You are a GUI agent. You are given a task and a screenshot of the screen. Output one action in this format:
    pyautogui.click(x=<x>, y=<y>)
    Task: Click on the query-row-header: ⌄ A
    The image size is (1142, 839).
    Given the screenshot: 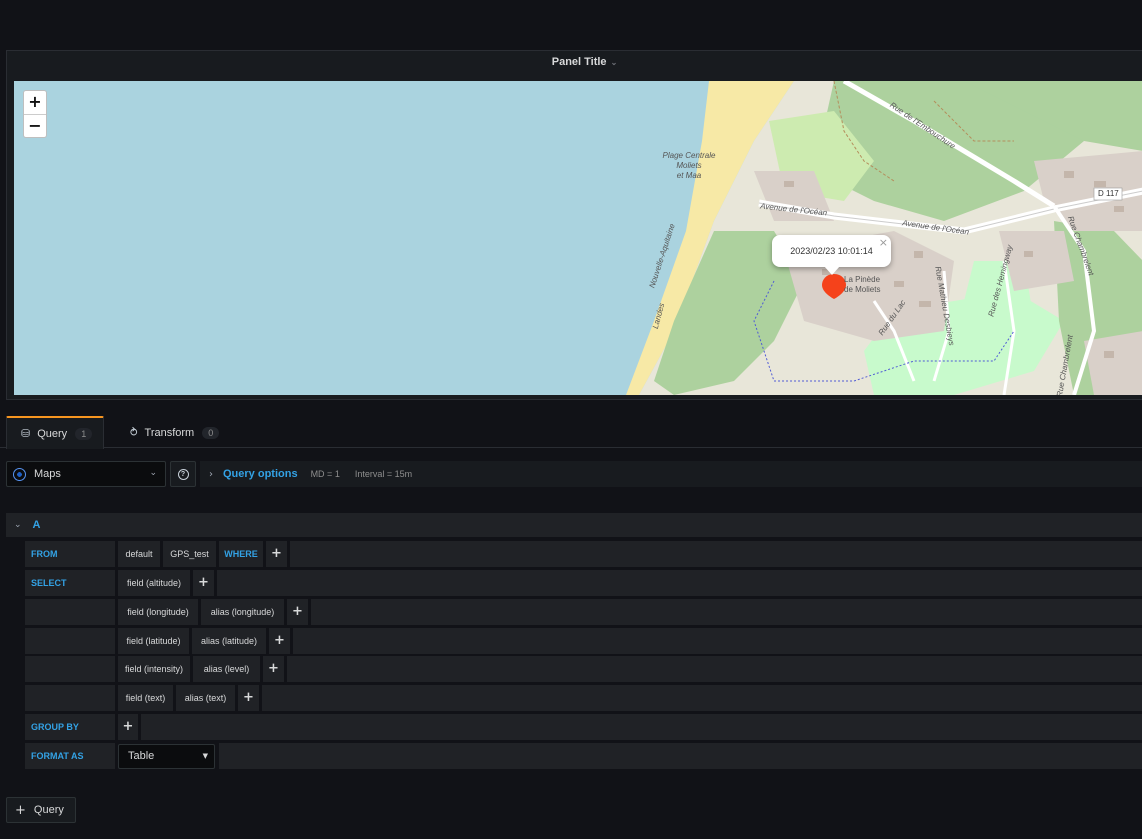 What is the action you would take?
    pyautogui.click(x=574, y=525)
    